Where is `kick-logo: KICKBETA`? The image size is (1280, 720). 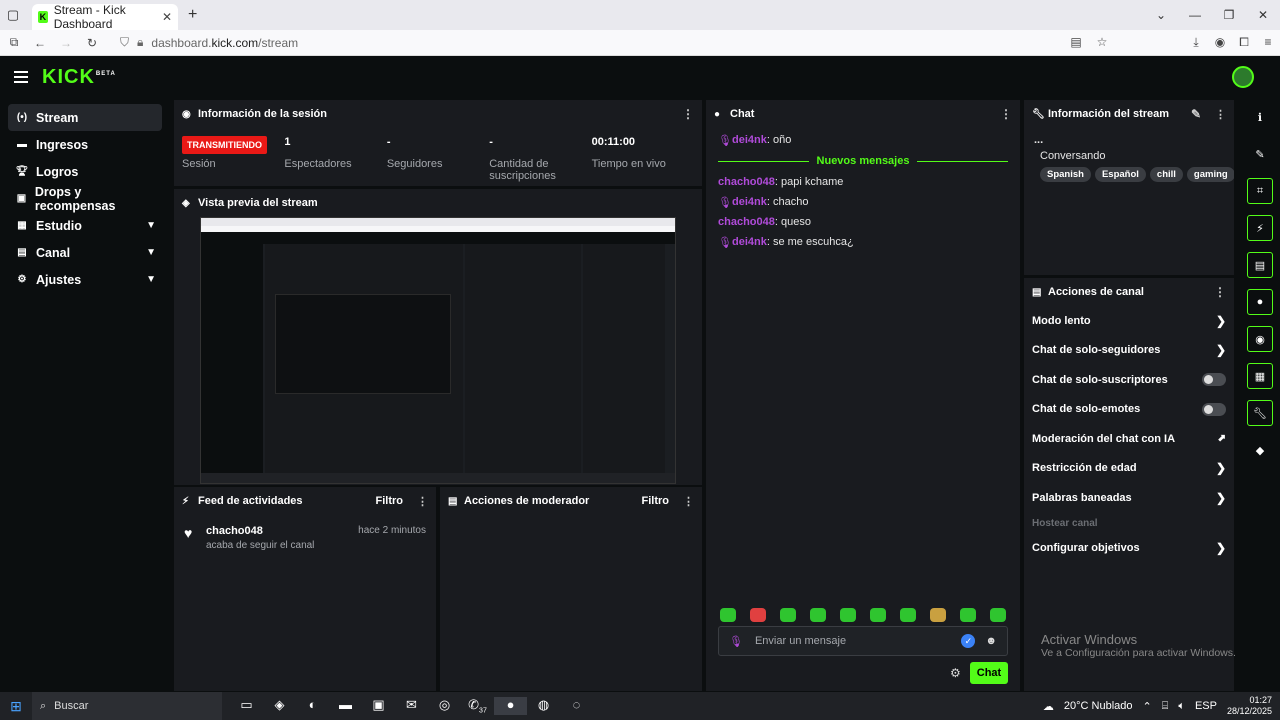
kick-logo: KICKBETA is located at coordinates (79, 77).